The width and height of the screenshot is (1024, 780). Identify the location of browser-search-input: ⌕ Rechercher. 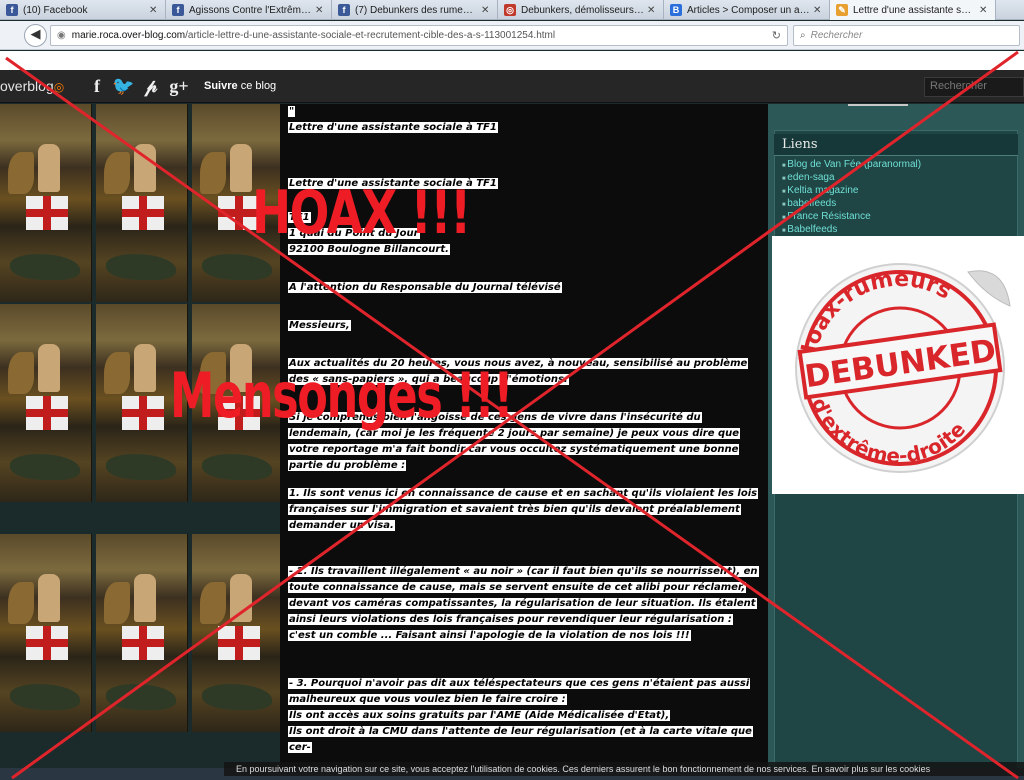
(906, 35).